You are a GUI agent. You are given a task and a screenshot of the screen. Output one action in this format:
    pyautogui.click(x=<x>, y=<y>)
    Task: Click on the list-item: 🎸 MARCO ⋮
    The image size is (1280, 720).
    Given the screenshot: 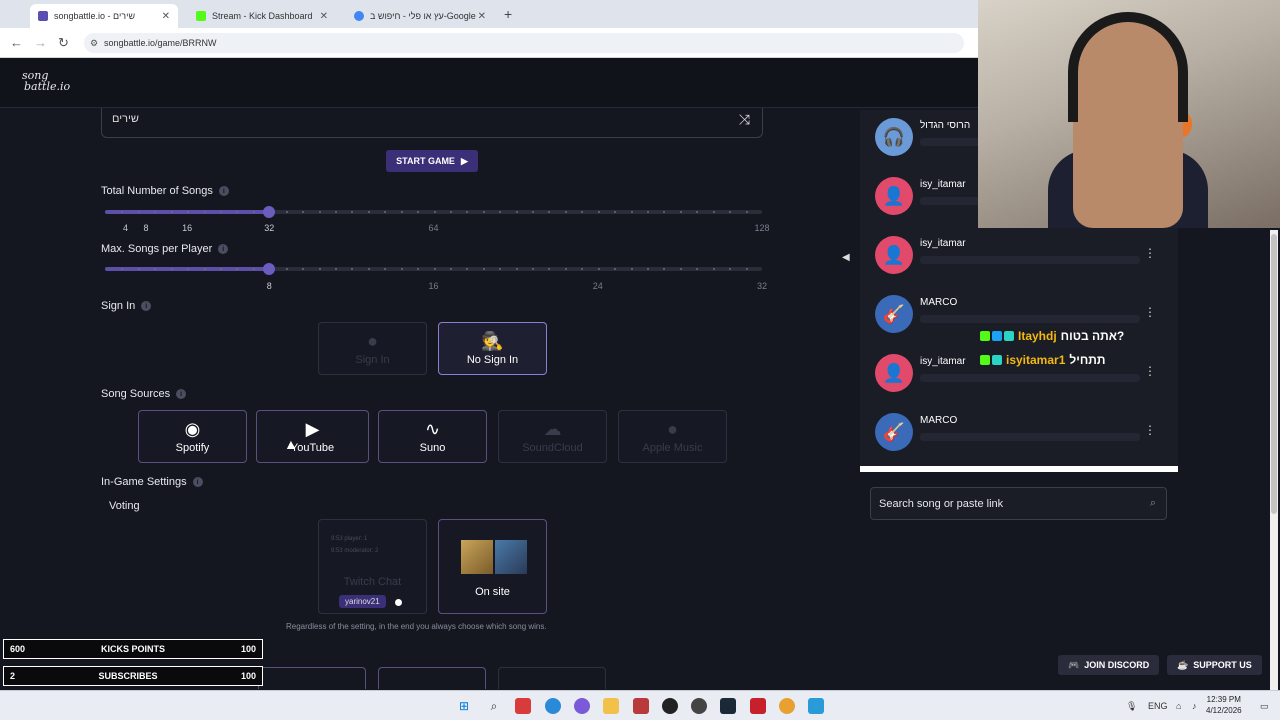 What is the action you would take?
    pyautogui.click(x=1019, y=433)
    